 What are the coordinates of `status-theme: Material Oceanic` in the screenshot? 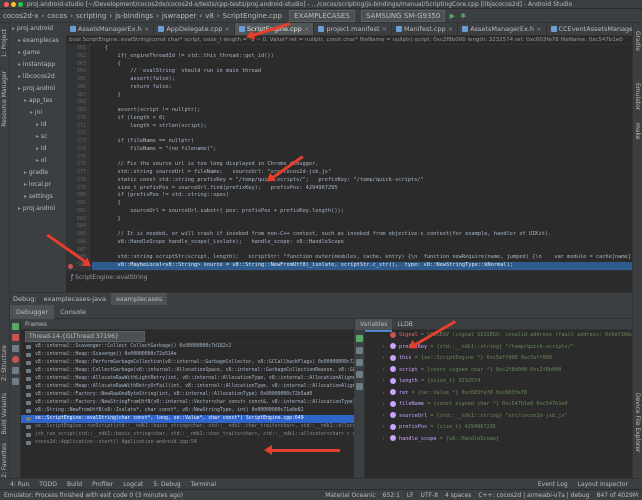 It's located at (350, 495).